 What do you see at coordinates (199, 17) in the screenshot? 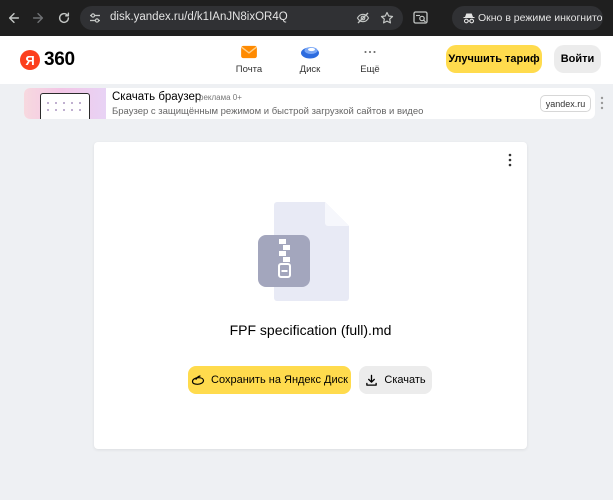
I see `url-text: disk.yandex.ru/d/k1IAnJN8ixOR4Q` at bounding box center [199, 17].